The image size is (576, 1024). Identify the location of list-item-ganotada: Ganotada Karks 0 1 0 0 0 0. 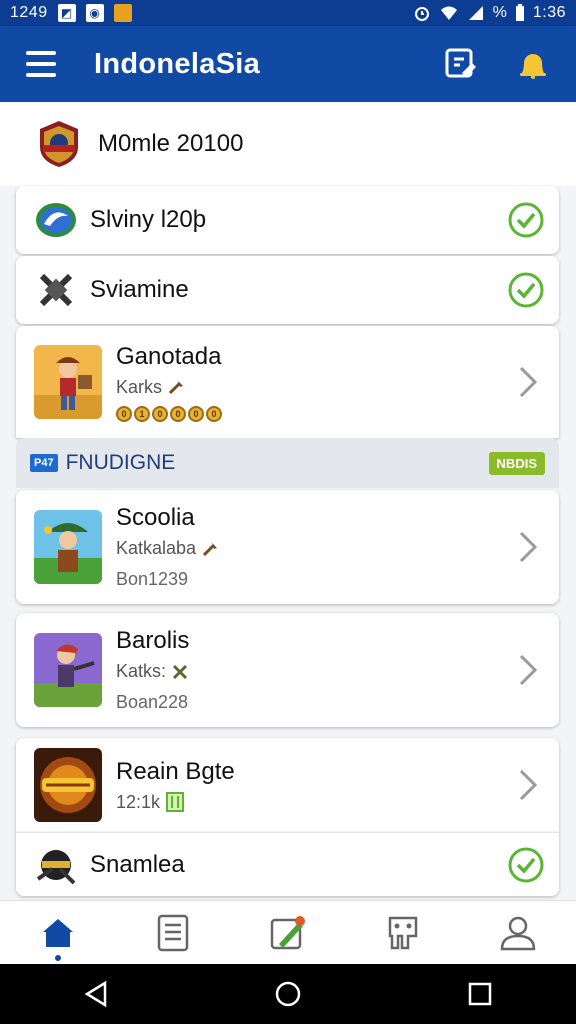
(287, 382).